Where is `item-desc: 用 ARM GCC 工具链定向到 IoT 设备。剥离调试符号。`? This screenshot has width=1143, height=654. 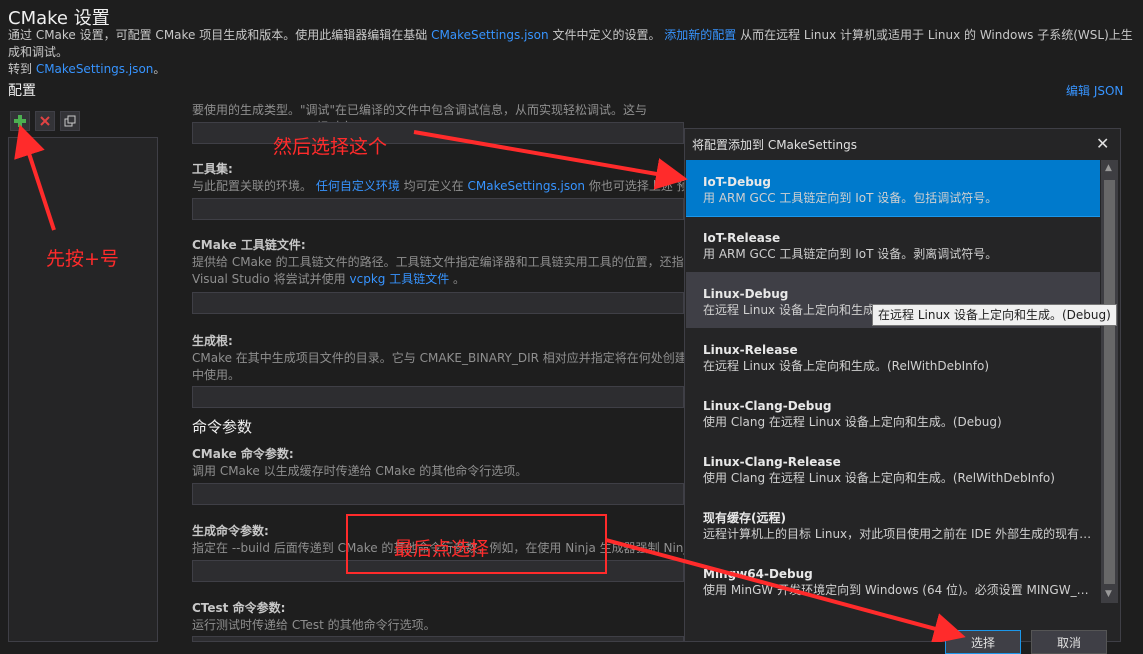
item-desc: 用 ARM GCC 工具链定向到 IoT 设备。剥离调试符号。 is located at coordinates (850, 254).